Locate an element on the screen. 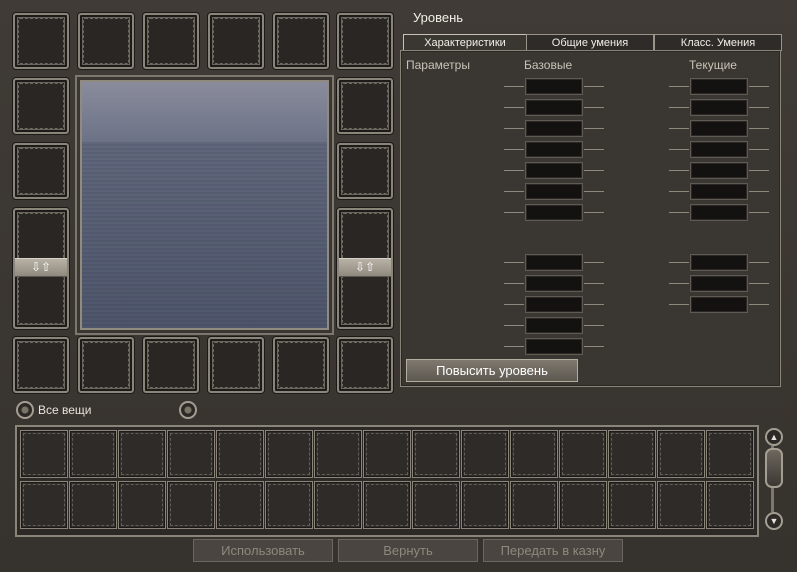 The height and width of the screenshot is (572, 797). scroll-up-icon: ▲ is located at coordinates (774, 437).